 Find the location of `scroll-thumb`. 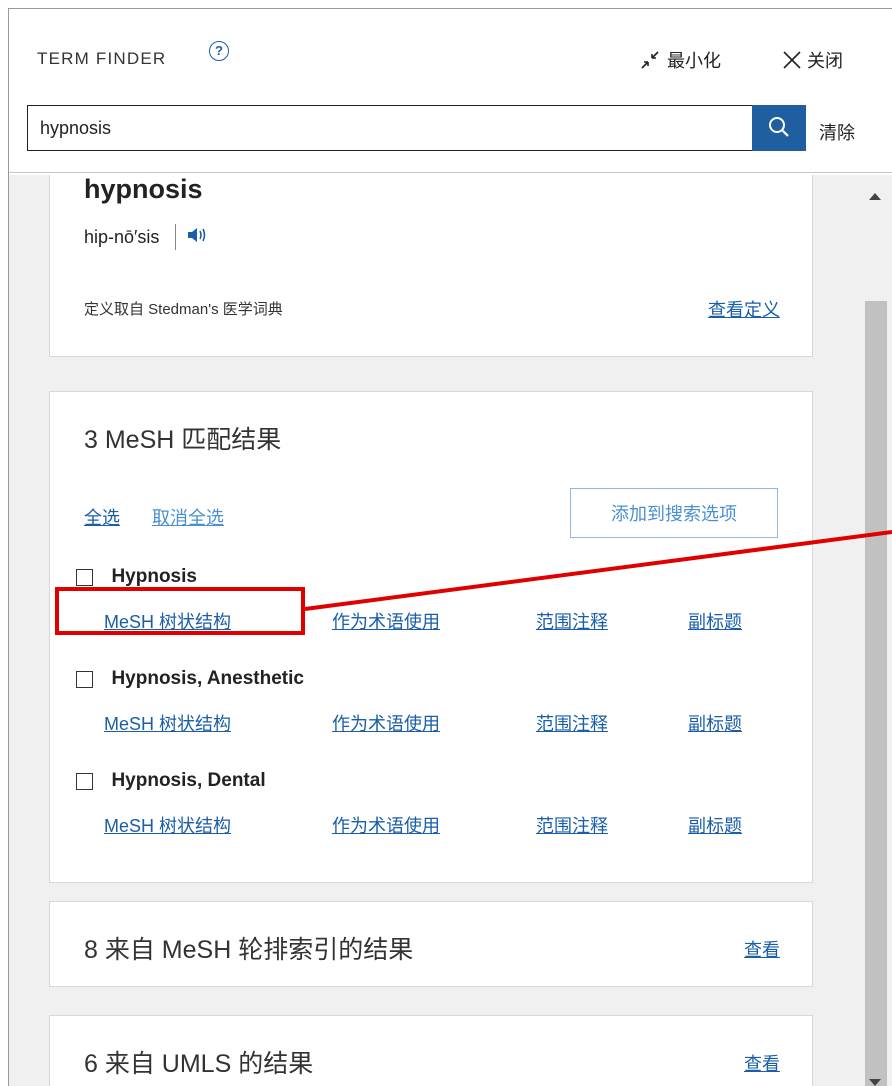

scroll-thumb is located at coordinates (876, 693).